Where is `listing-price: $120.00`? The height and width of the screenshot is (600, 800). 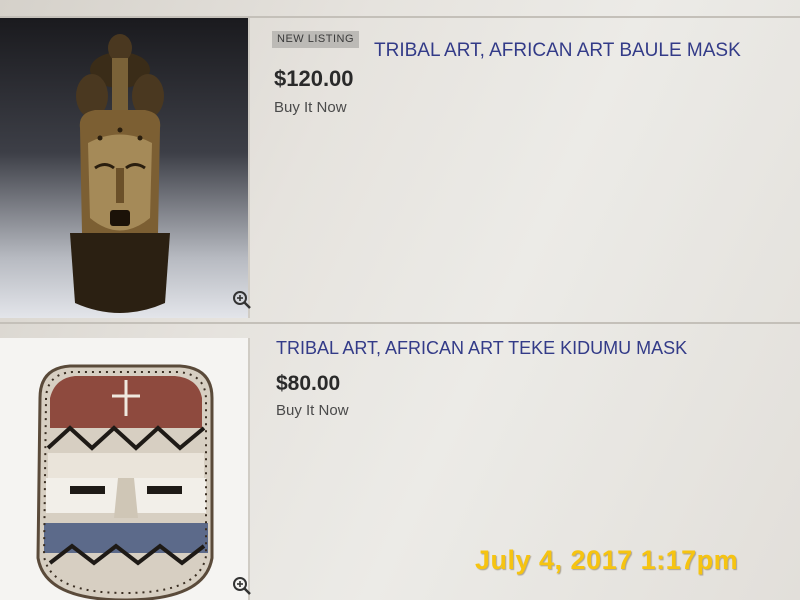 listing-price: $120.00 is located at coordinates (314, 78).